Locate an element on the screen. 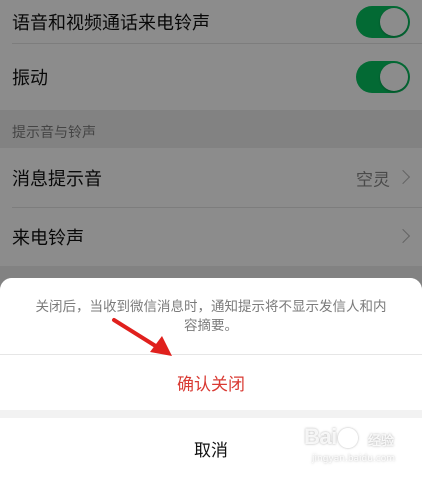  annotation-arrow-icon is located at coordinates (142, 337).